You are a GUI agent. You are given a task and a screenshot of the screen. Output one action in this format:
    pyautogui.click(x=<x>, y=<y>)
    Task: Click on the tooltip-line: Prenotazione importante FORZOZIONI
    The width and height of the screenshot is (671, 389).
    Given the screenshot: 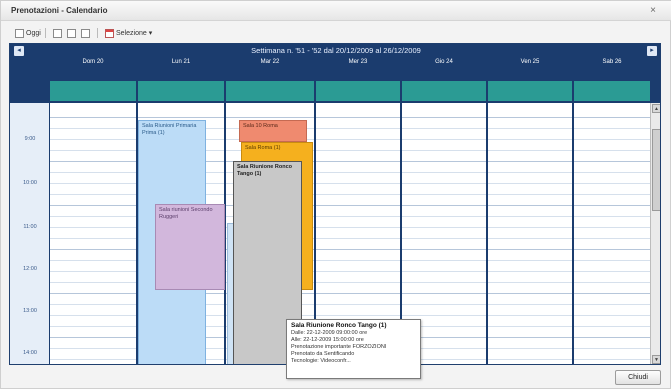 What is the action you would take?
    pyautogui.click(x=339, y=347)
    